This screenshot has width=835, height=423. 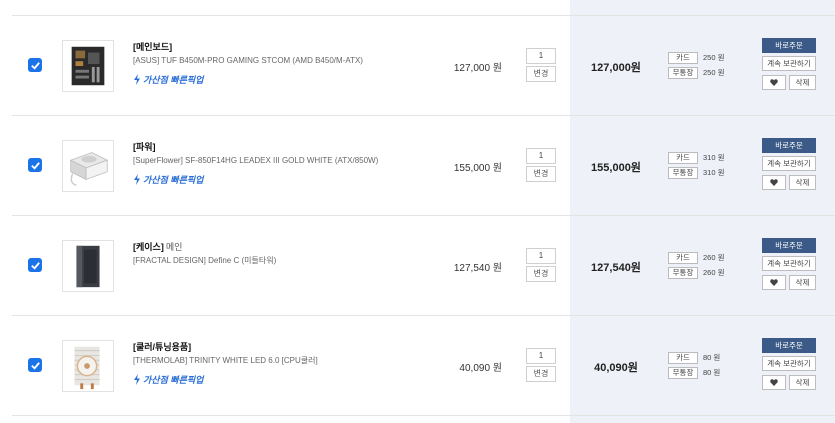 I want to click on item-total: 155,000원, so click(x=616, y=168).